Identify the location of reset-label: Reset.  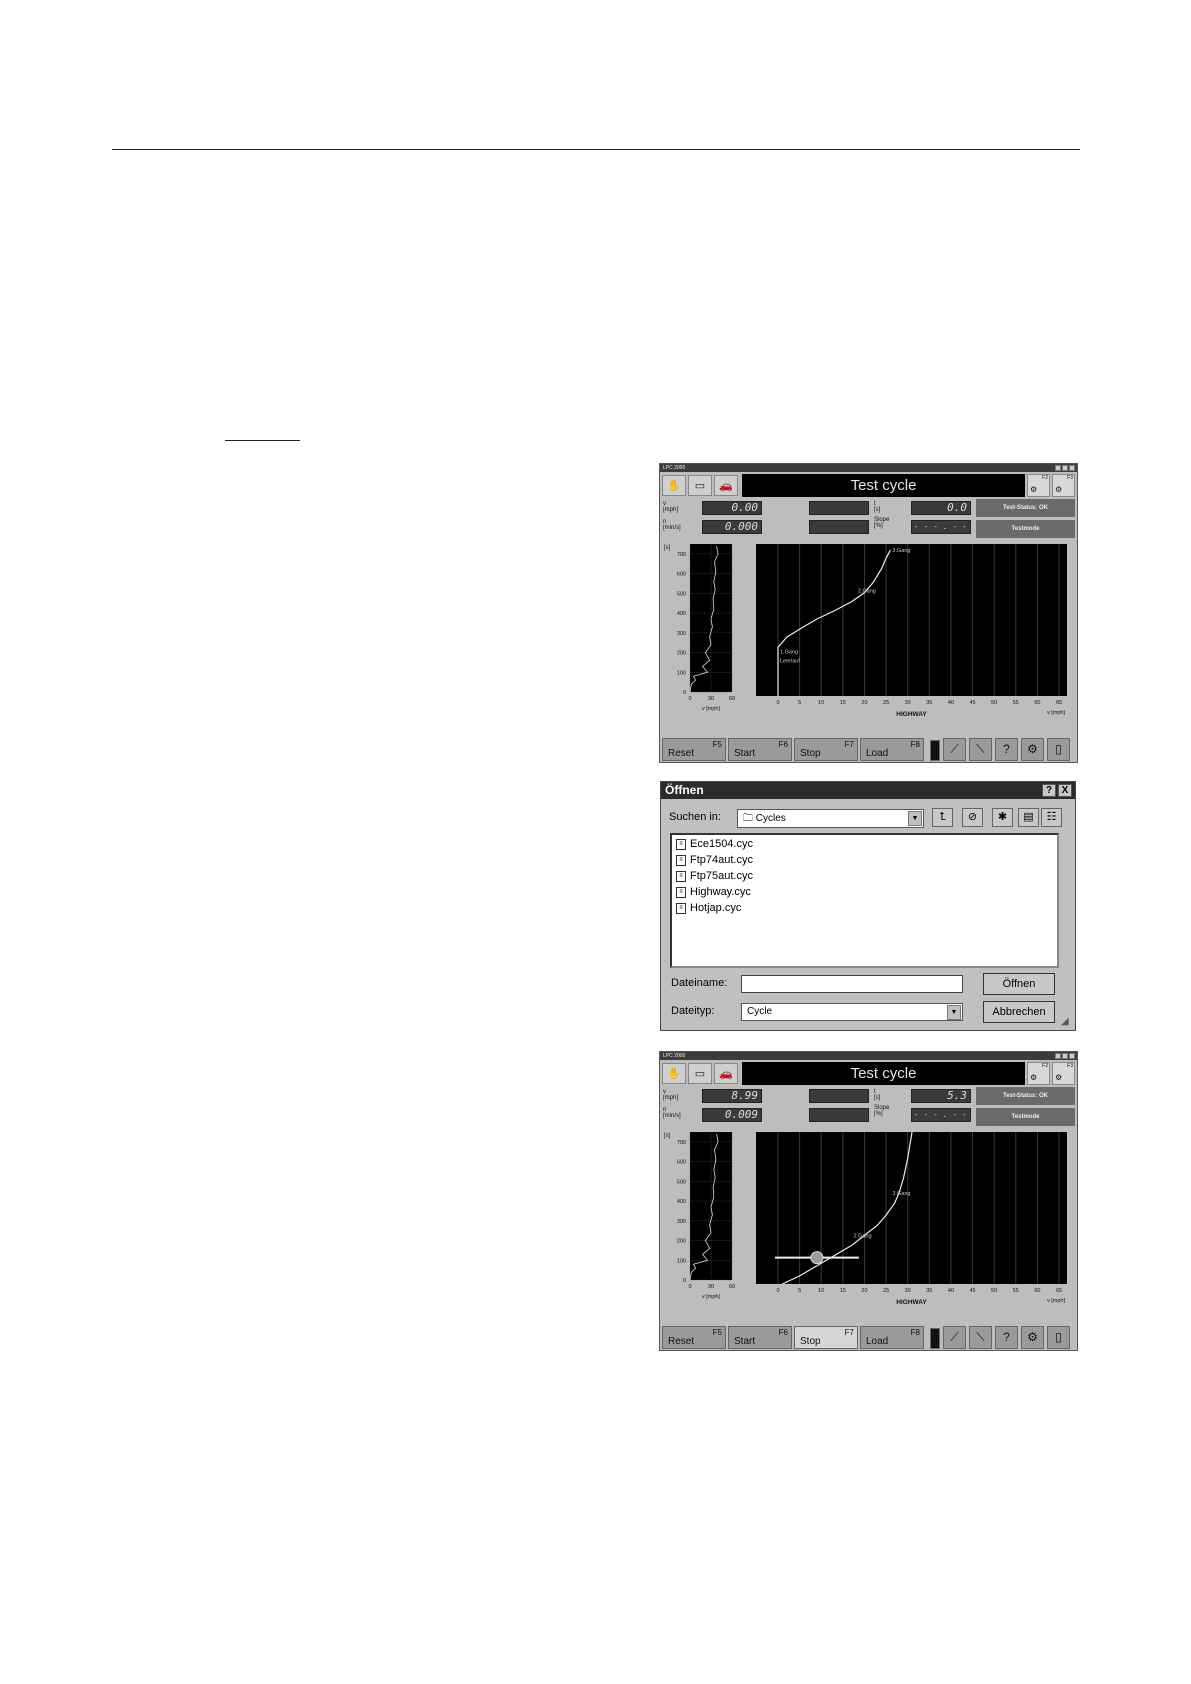
(681, 1341).